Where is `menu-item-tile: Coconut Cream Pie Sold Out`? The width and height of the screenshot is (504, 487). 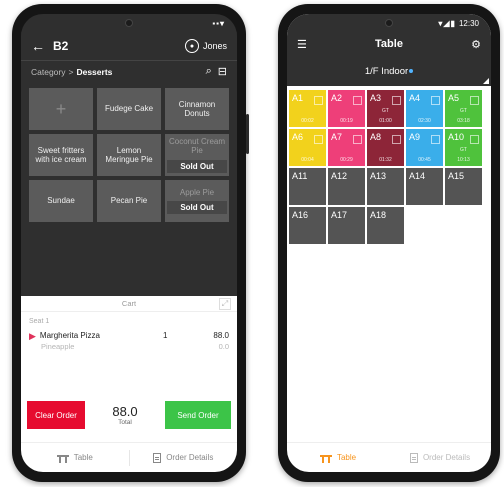 menu-item-tile: Coconut Cream Pie Sold Out is located at coordinates (197, 155).